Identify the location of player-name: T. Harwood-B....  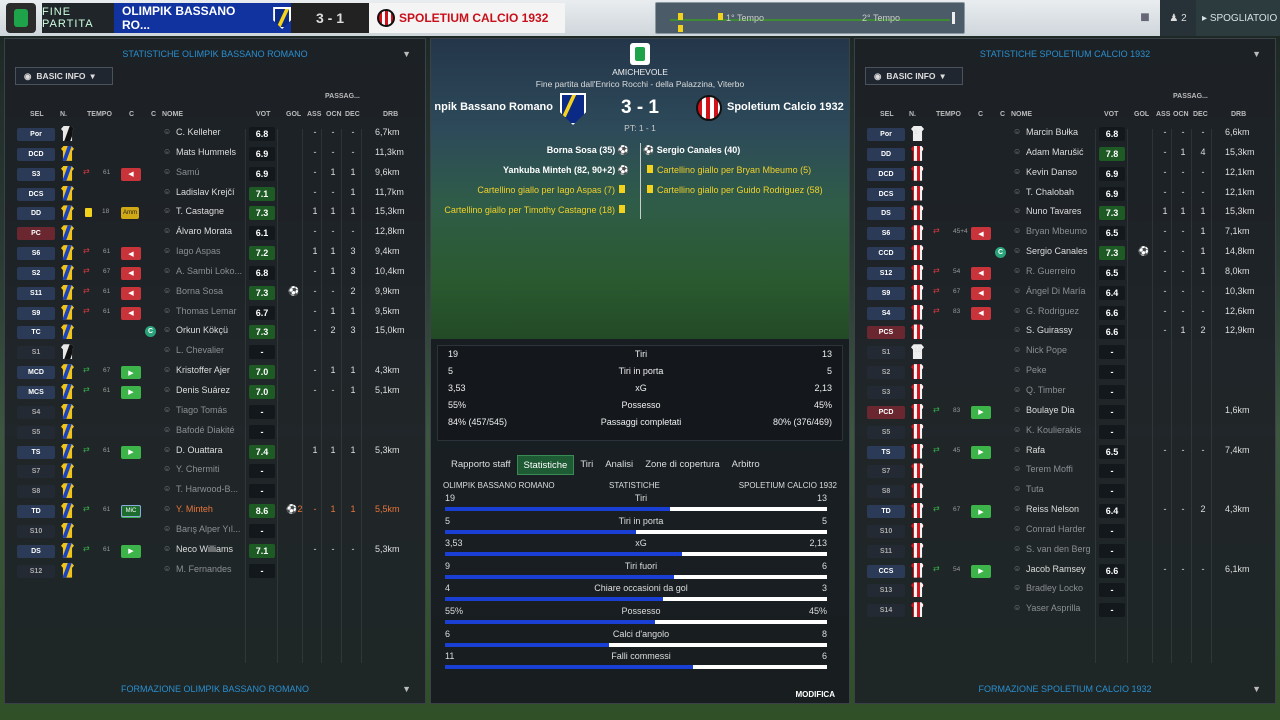
(207, 489).